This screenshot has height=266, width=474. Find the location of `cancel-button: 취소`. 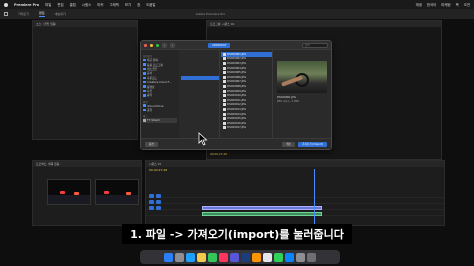

cancel-button: 취소 is located at coordinates (288, 144).